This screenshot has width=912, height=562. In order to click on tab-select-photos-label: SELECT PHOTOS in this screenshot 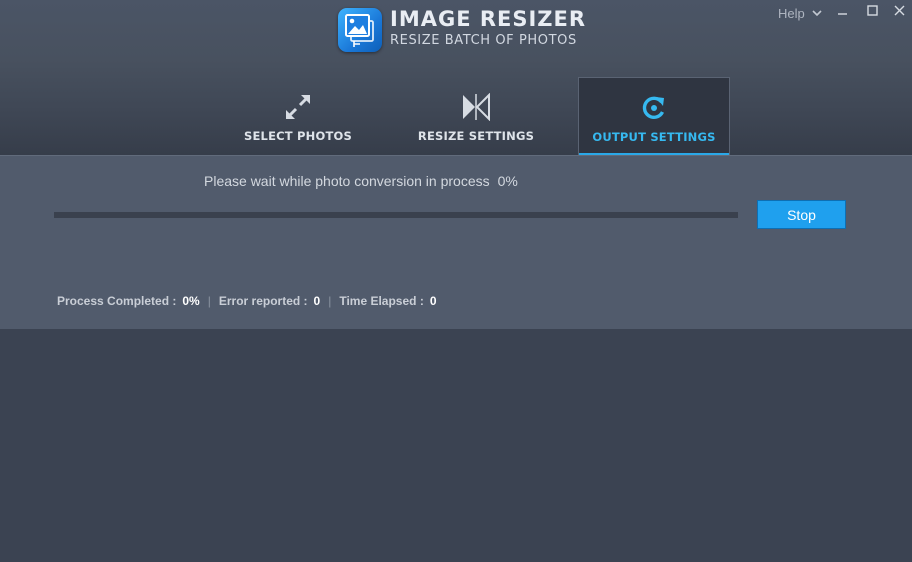, I will do `click(298, 136)`.